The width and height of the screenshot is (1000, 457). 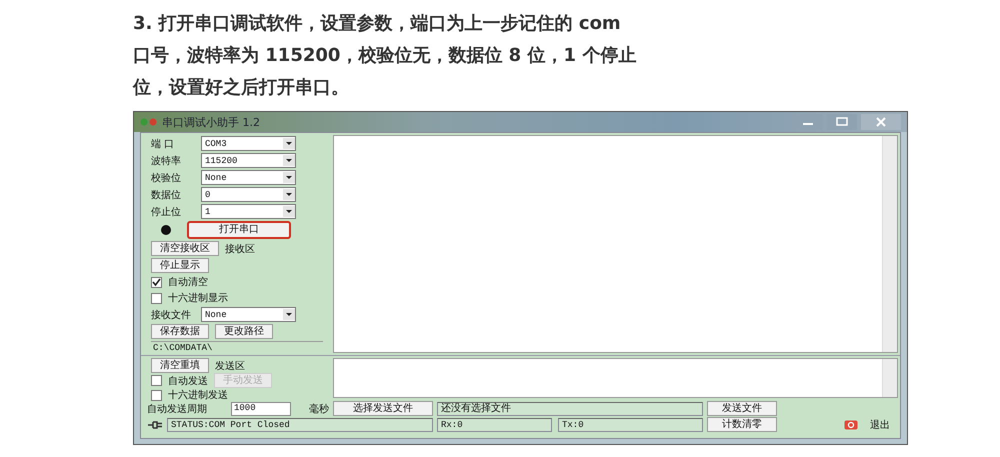 I want to click on instruction-text: 3. 打开串口调试软件，设置参数，端口为上一步记住的 com 口号，波特率为 115200，校验位无，数据位 8 位，1 个停止 位，设置好之后打开串口。, so click(x=385, y=56).